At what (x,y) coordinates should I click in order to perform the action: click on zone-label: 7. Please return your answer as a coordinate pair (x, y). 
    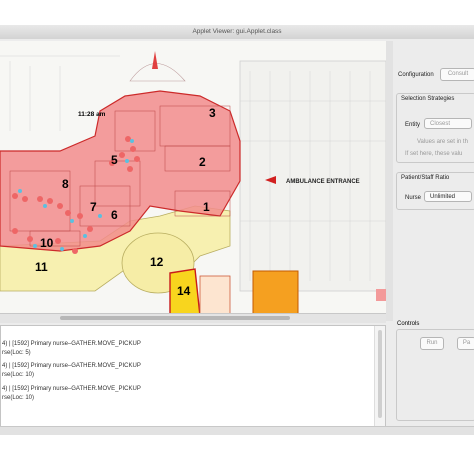
    Looking at the image, I should click on (93, 207).